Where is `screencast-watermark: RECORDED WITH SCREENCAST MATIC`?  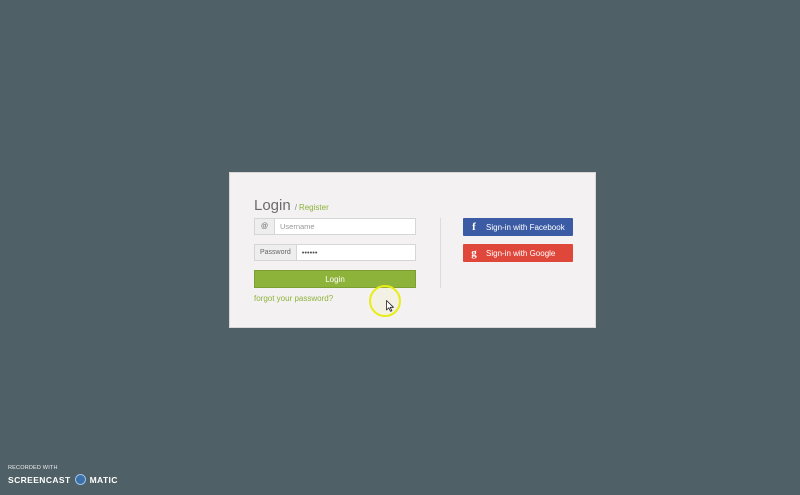 screencast-watermark: RECORDED WITH SCREENCAST MATIC is located at coordinates (63, 475).